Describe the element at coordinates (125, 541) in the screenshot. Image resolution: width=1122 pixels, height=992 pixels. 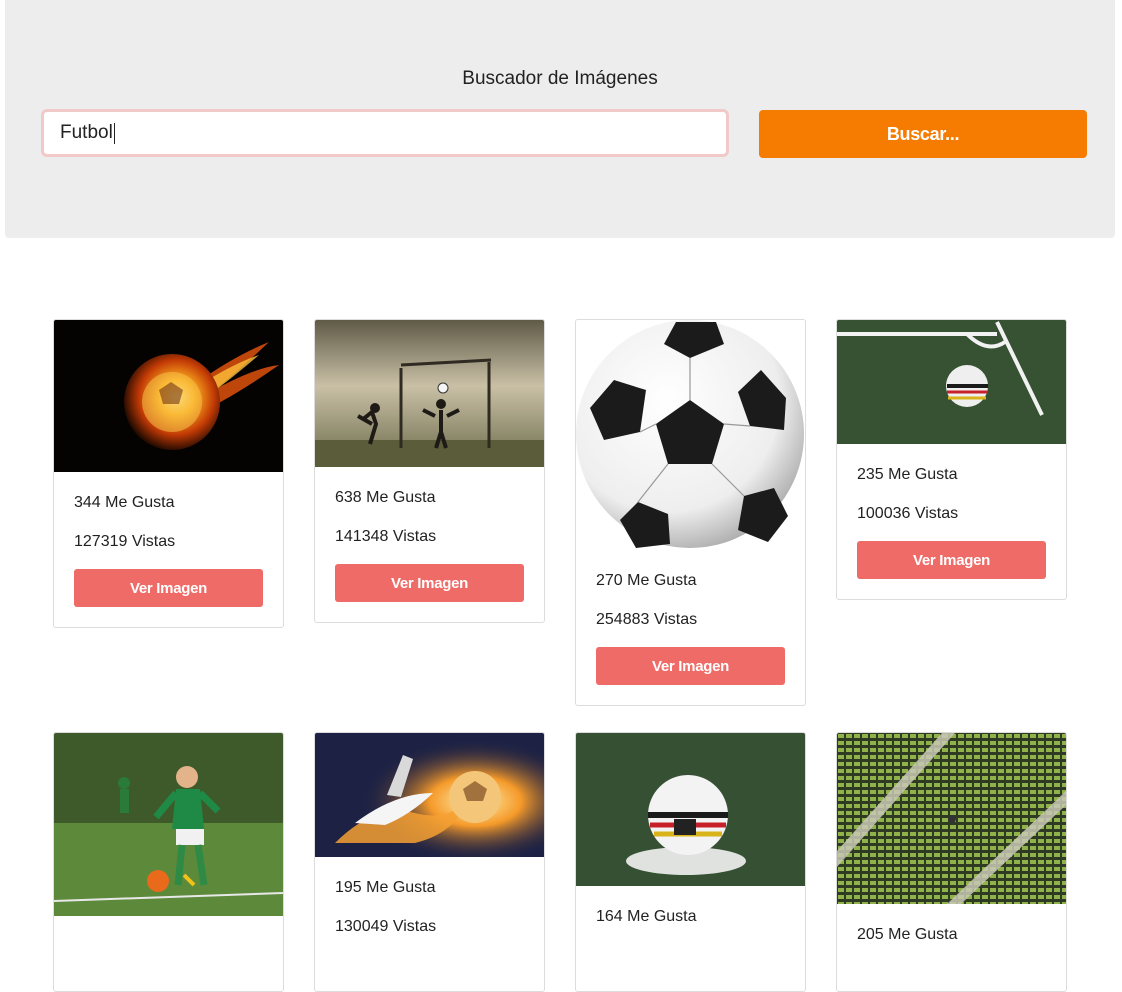
I see `views-count: 127319 Vistas` at that location.